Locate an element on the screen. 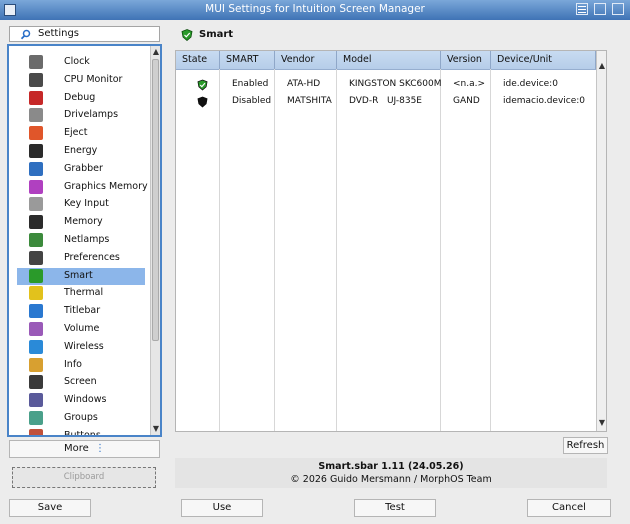  cell-smart: Enabled is located at coordinates (250, 84).